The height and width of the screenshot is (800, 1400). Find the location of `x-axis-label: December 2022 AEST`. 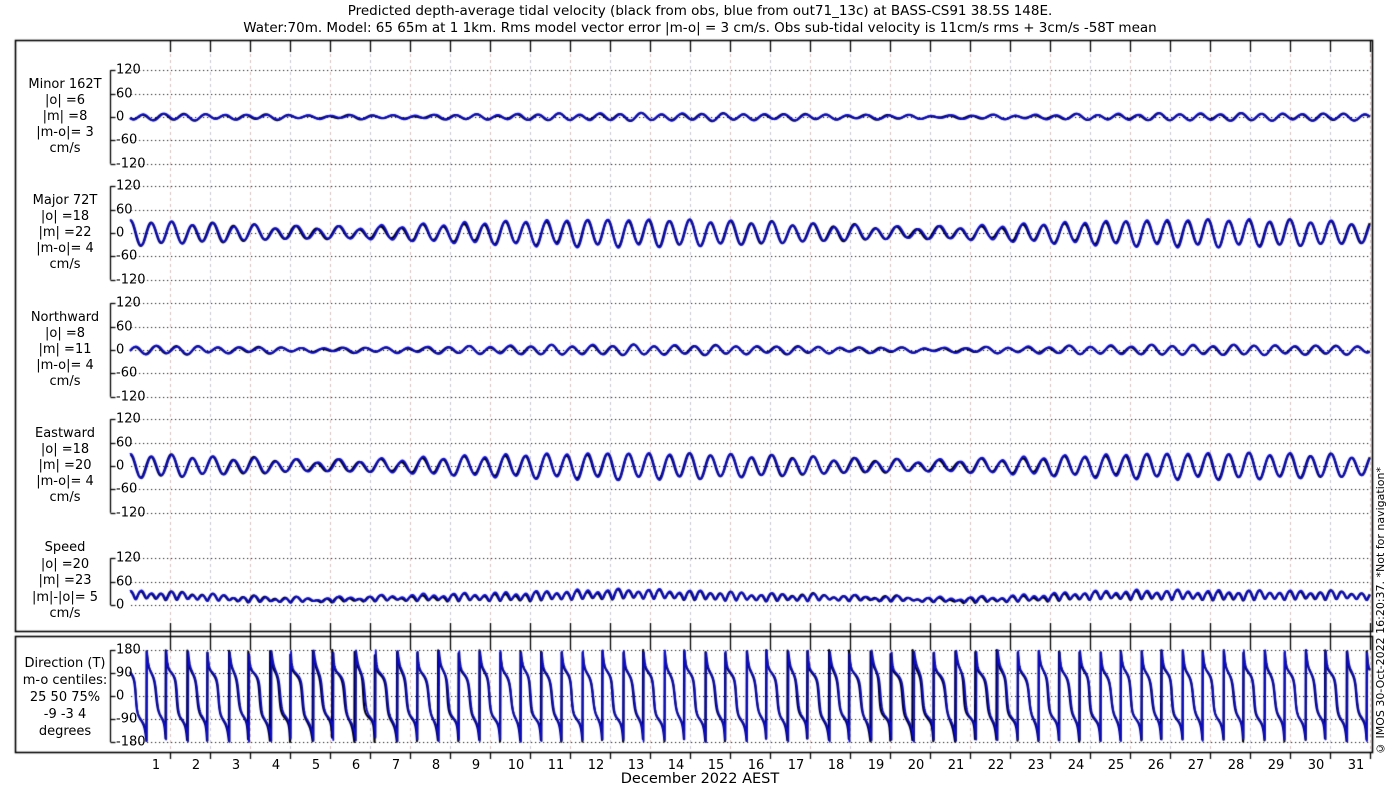

x-axis-label: December 2022 AEST is located at coordinates (700, 779).